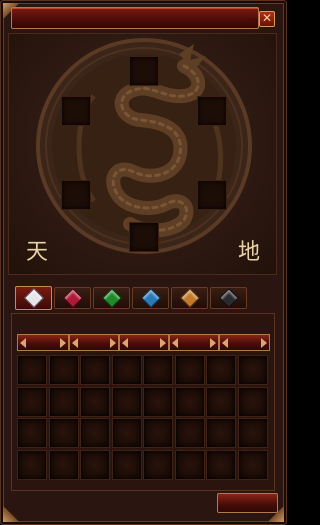 The height and width of the screenshot is (525, 320). What do you see at coordinates (76, 195) in the screenshot?
I see `altar-slot-lower-left` at bounding box center [76, 195].